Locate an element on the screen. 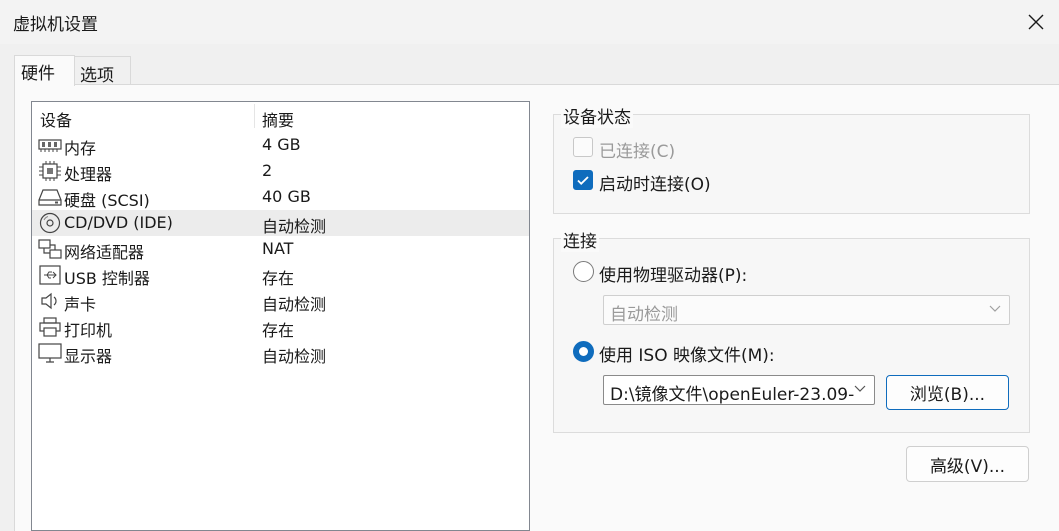  physical-drive-select: 自动检测 is located at coordinates (806, 310).